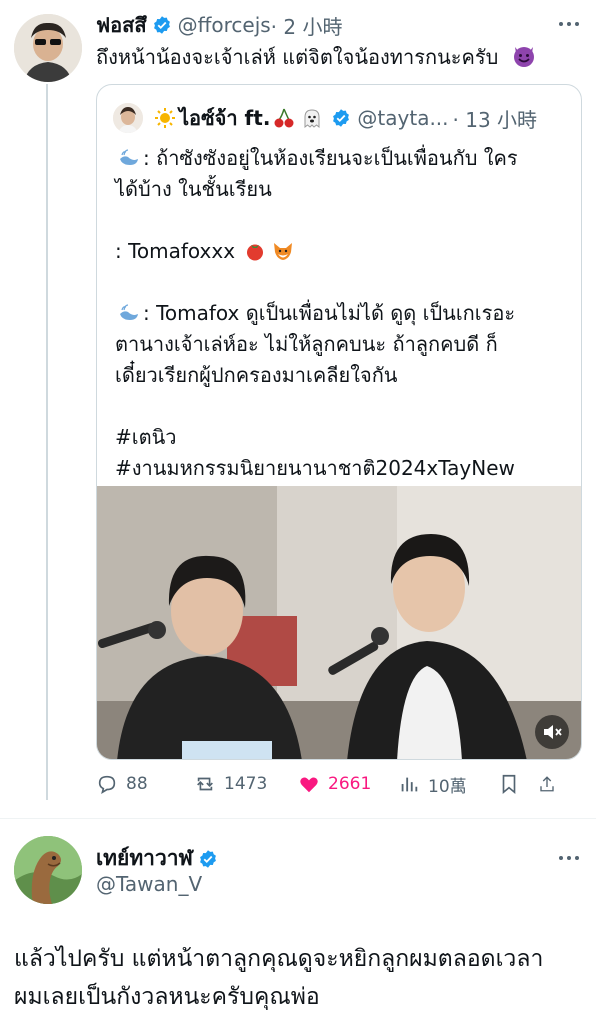  Describe the element at coordinates (121, 25) in the screenshot. I see `author-name: ฟอสสึ` at that location.